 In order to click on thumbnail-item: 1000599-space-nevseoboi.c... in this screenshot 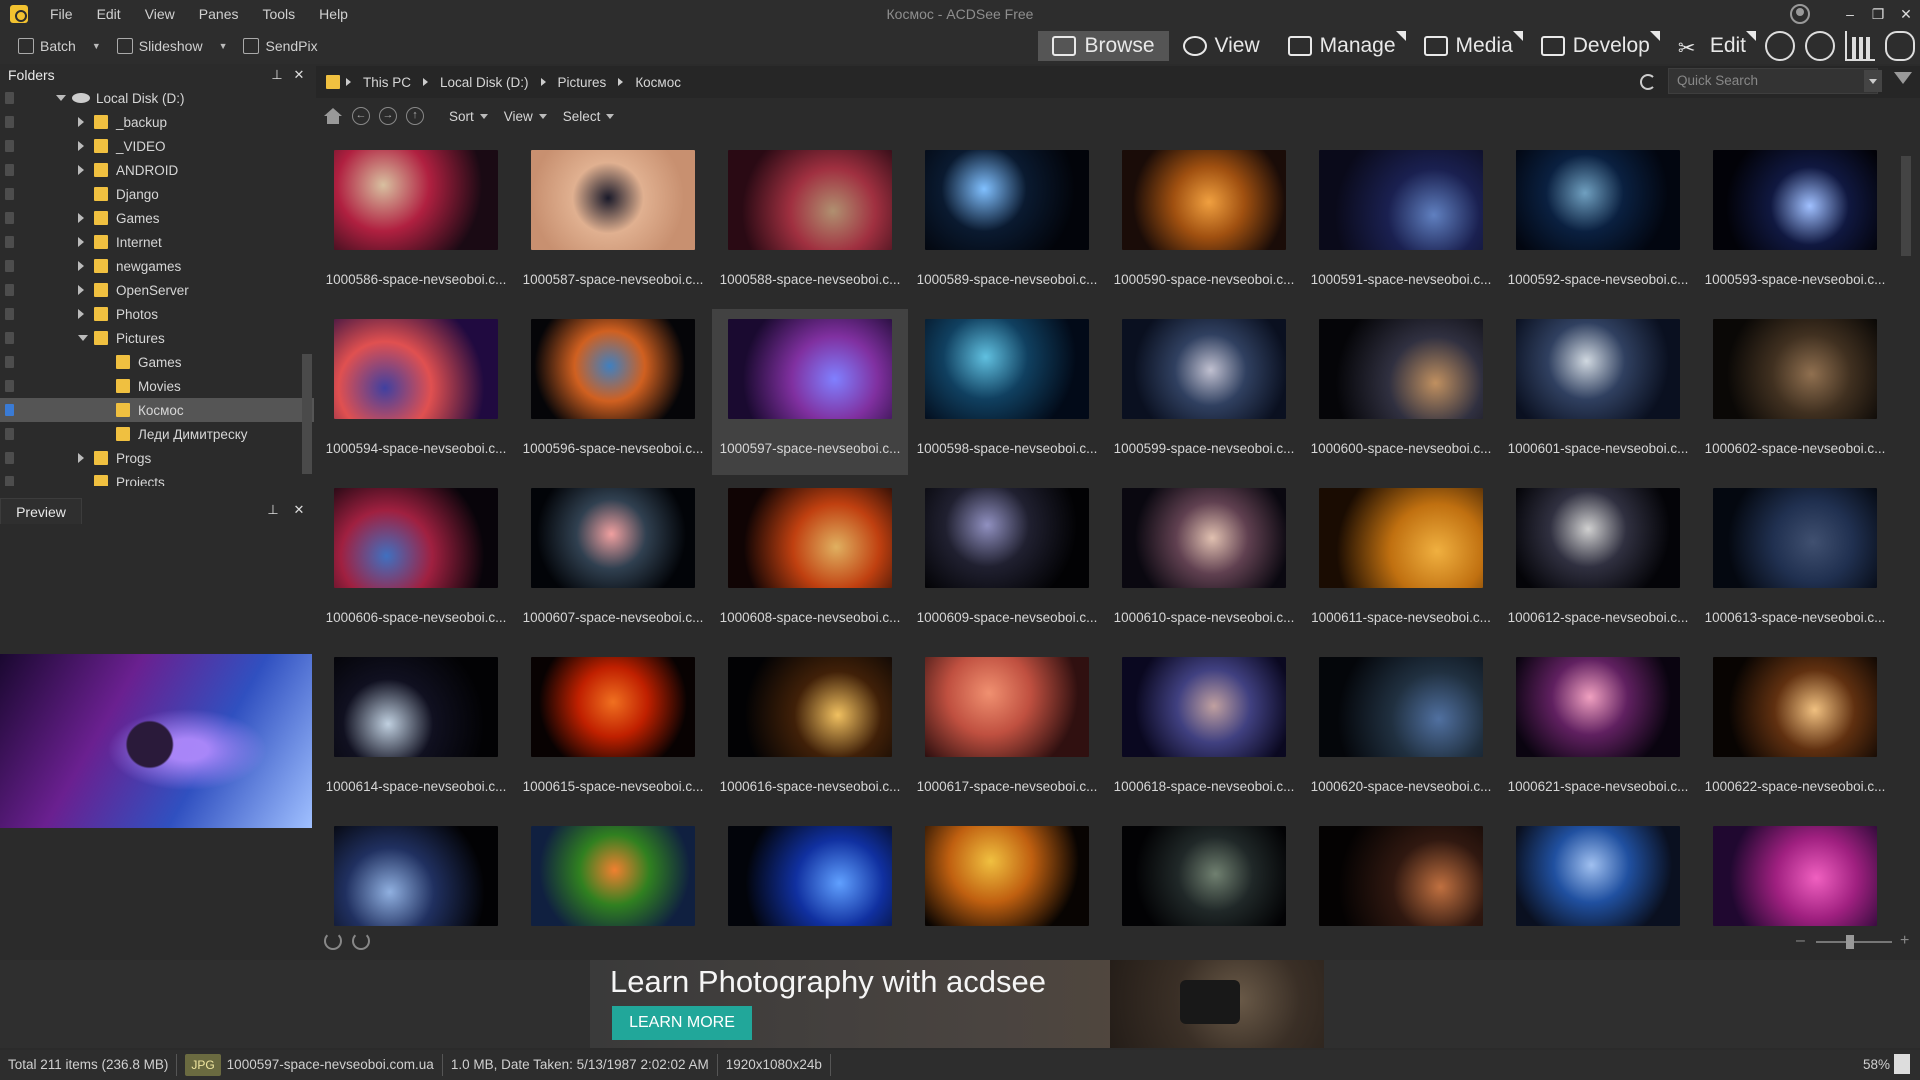, I will do `click(1204, 392)`.